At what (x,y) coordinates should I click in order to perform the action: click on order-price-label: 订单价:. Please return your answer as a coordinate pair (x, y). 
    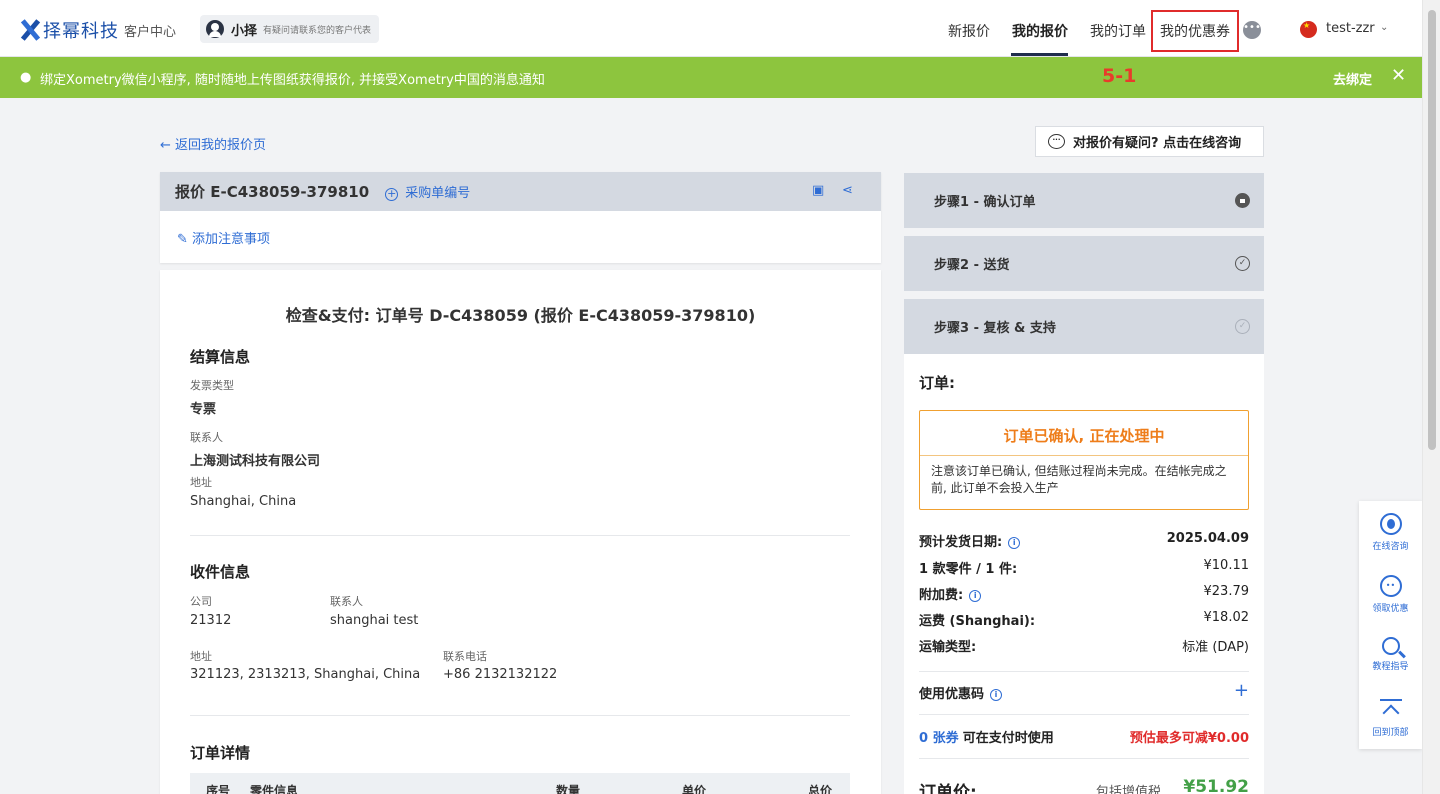
    Looking at the image, I should click on (948, 788).